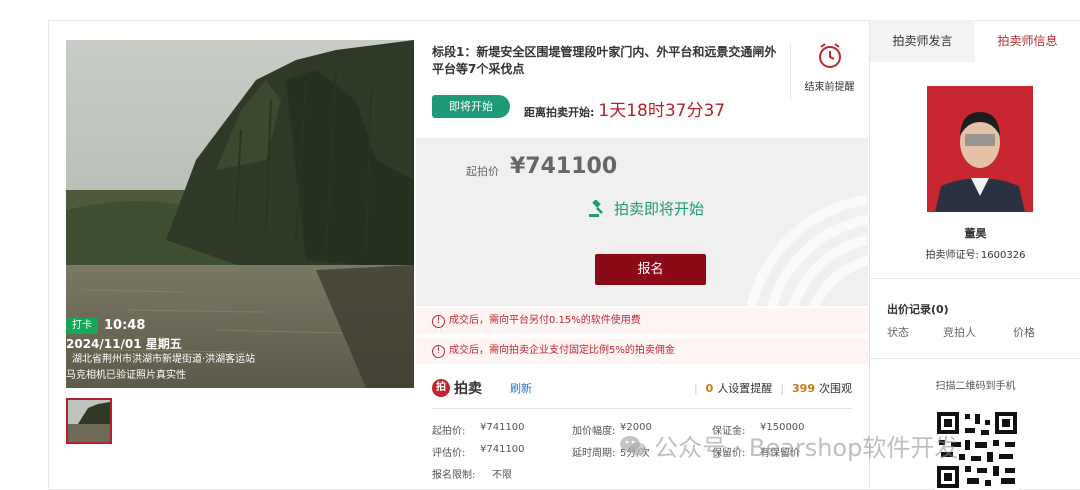  Describe the element at coordinates (975, 386) in the screenshot. I see `qr-label: 扫描二维码到手机` at that location.